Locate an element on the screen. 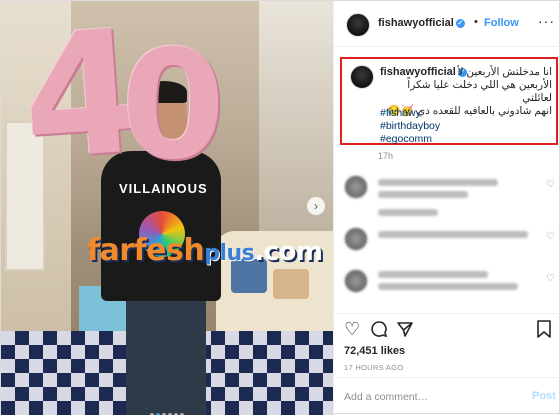  hashtag-link: #egocomm is located at coordinates (410, 139).